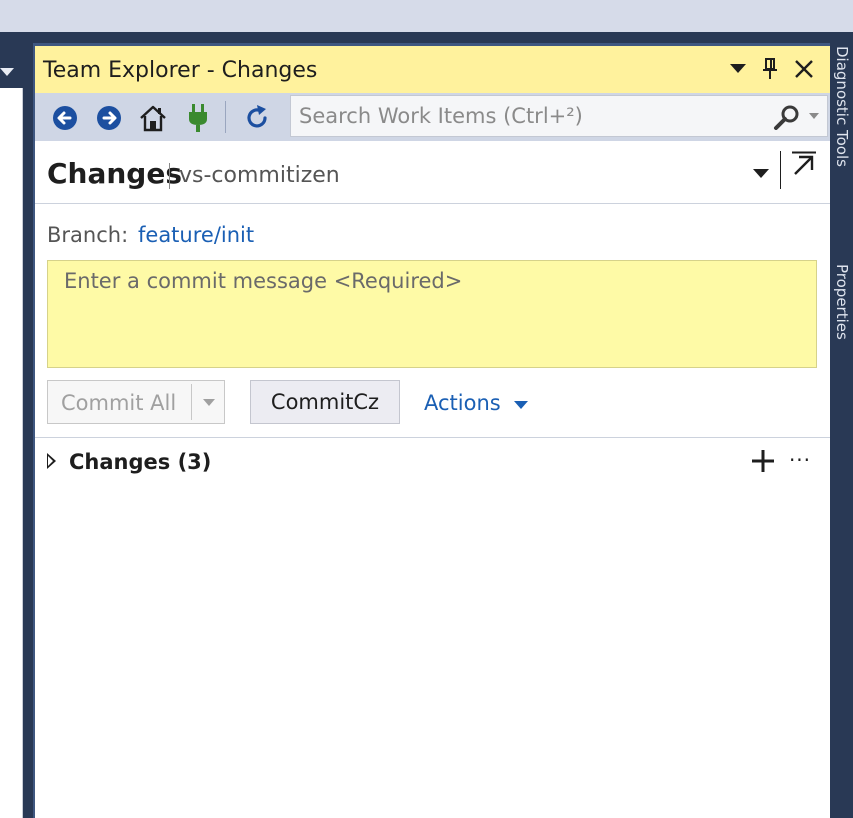 This screenshot has width=853, height=818. What do you see at coordinates (842, 302) in the screenshot?
I see `side-tab-properties: Properties` at bounding box center [842, 302].